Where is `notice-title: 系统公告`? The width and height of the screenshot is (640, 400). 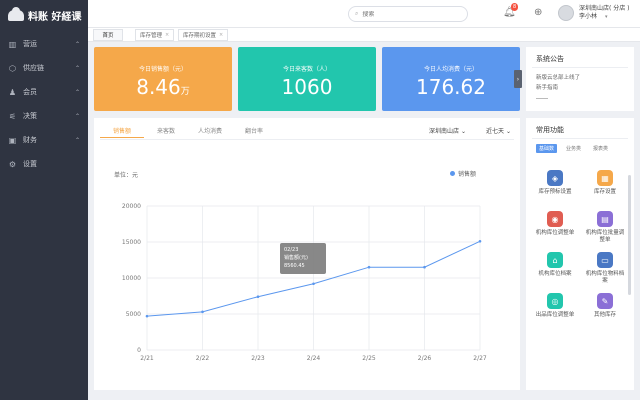
notice-title: 系统公告 is located at coordinates (550, 59).